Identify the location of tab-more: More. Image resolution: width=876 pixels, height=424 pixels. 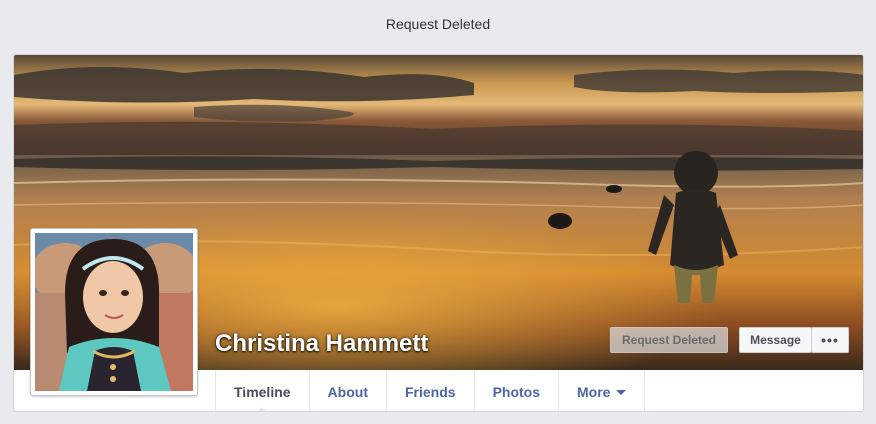
(602, 390).